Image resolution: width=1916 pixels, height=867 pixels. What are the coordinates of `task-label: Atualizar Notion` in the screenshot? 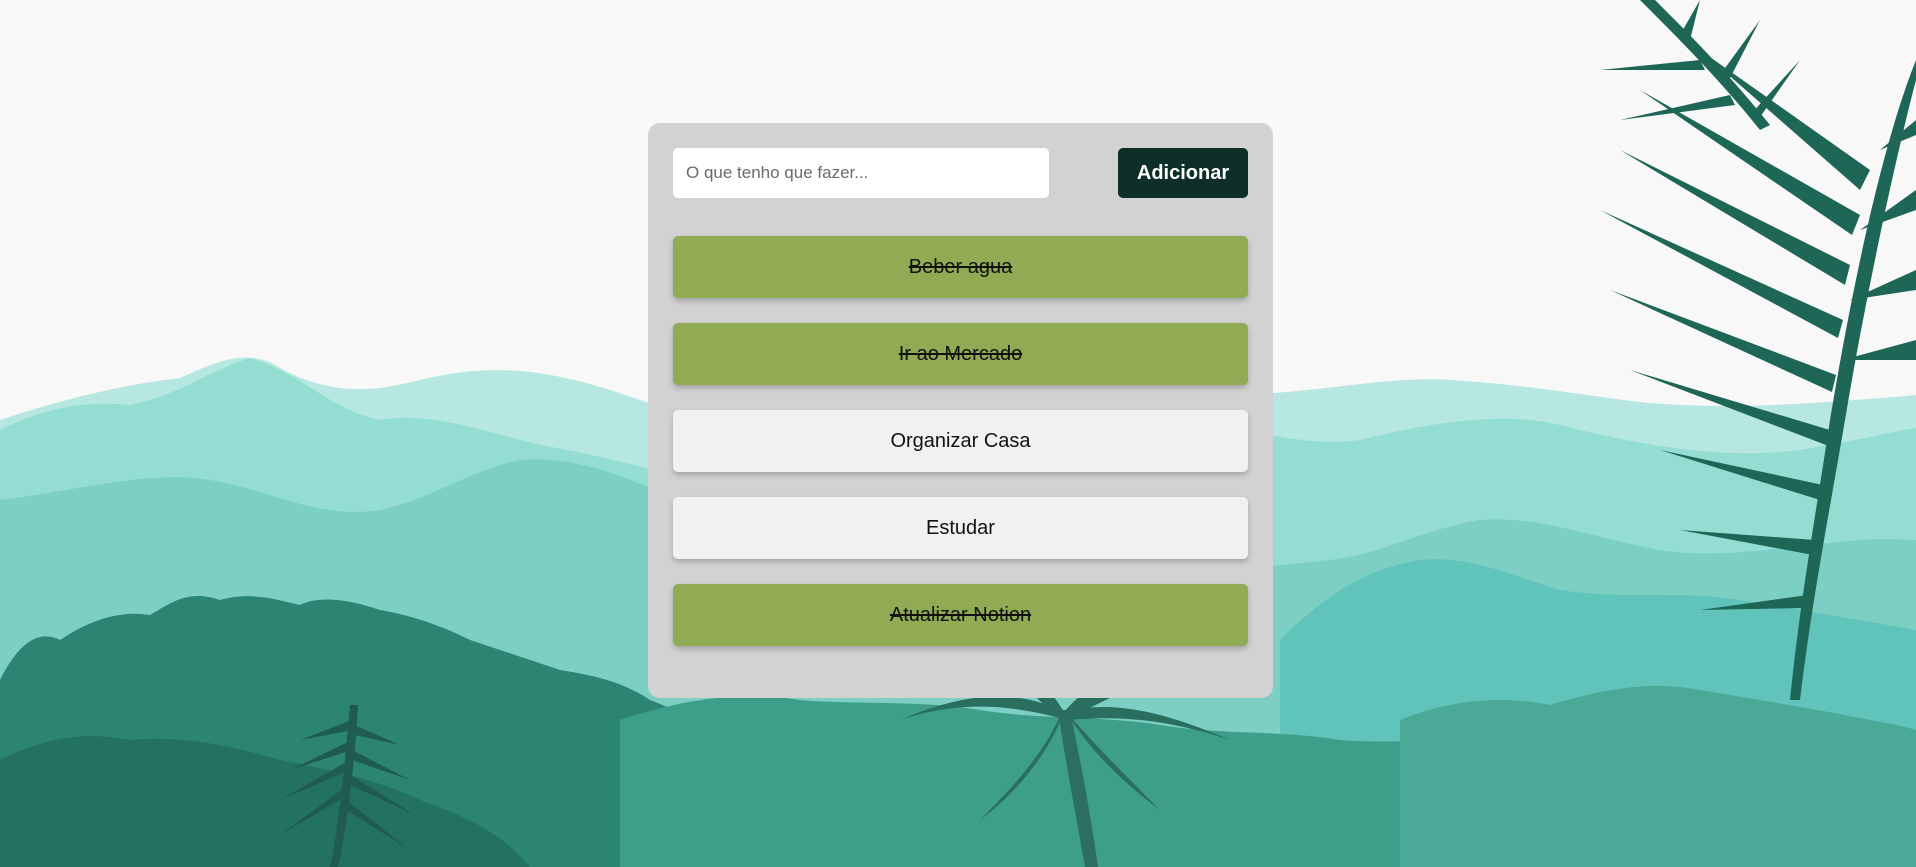 It's located at (960, 614).